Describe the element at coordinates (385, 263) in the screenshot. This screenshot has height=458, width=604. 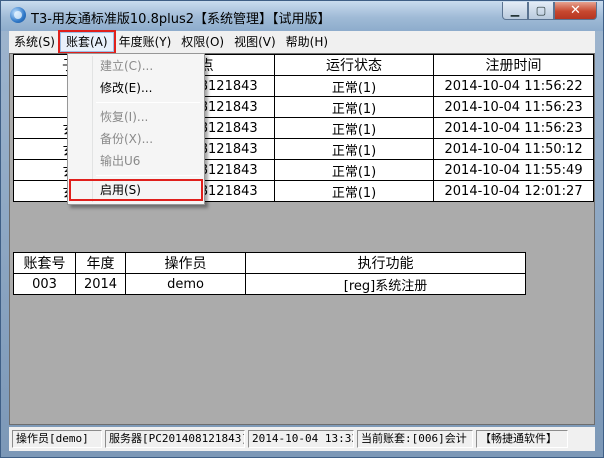
I see `column-header: 执行功能` at that location.